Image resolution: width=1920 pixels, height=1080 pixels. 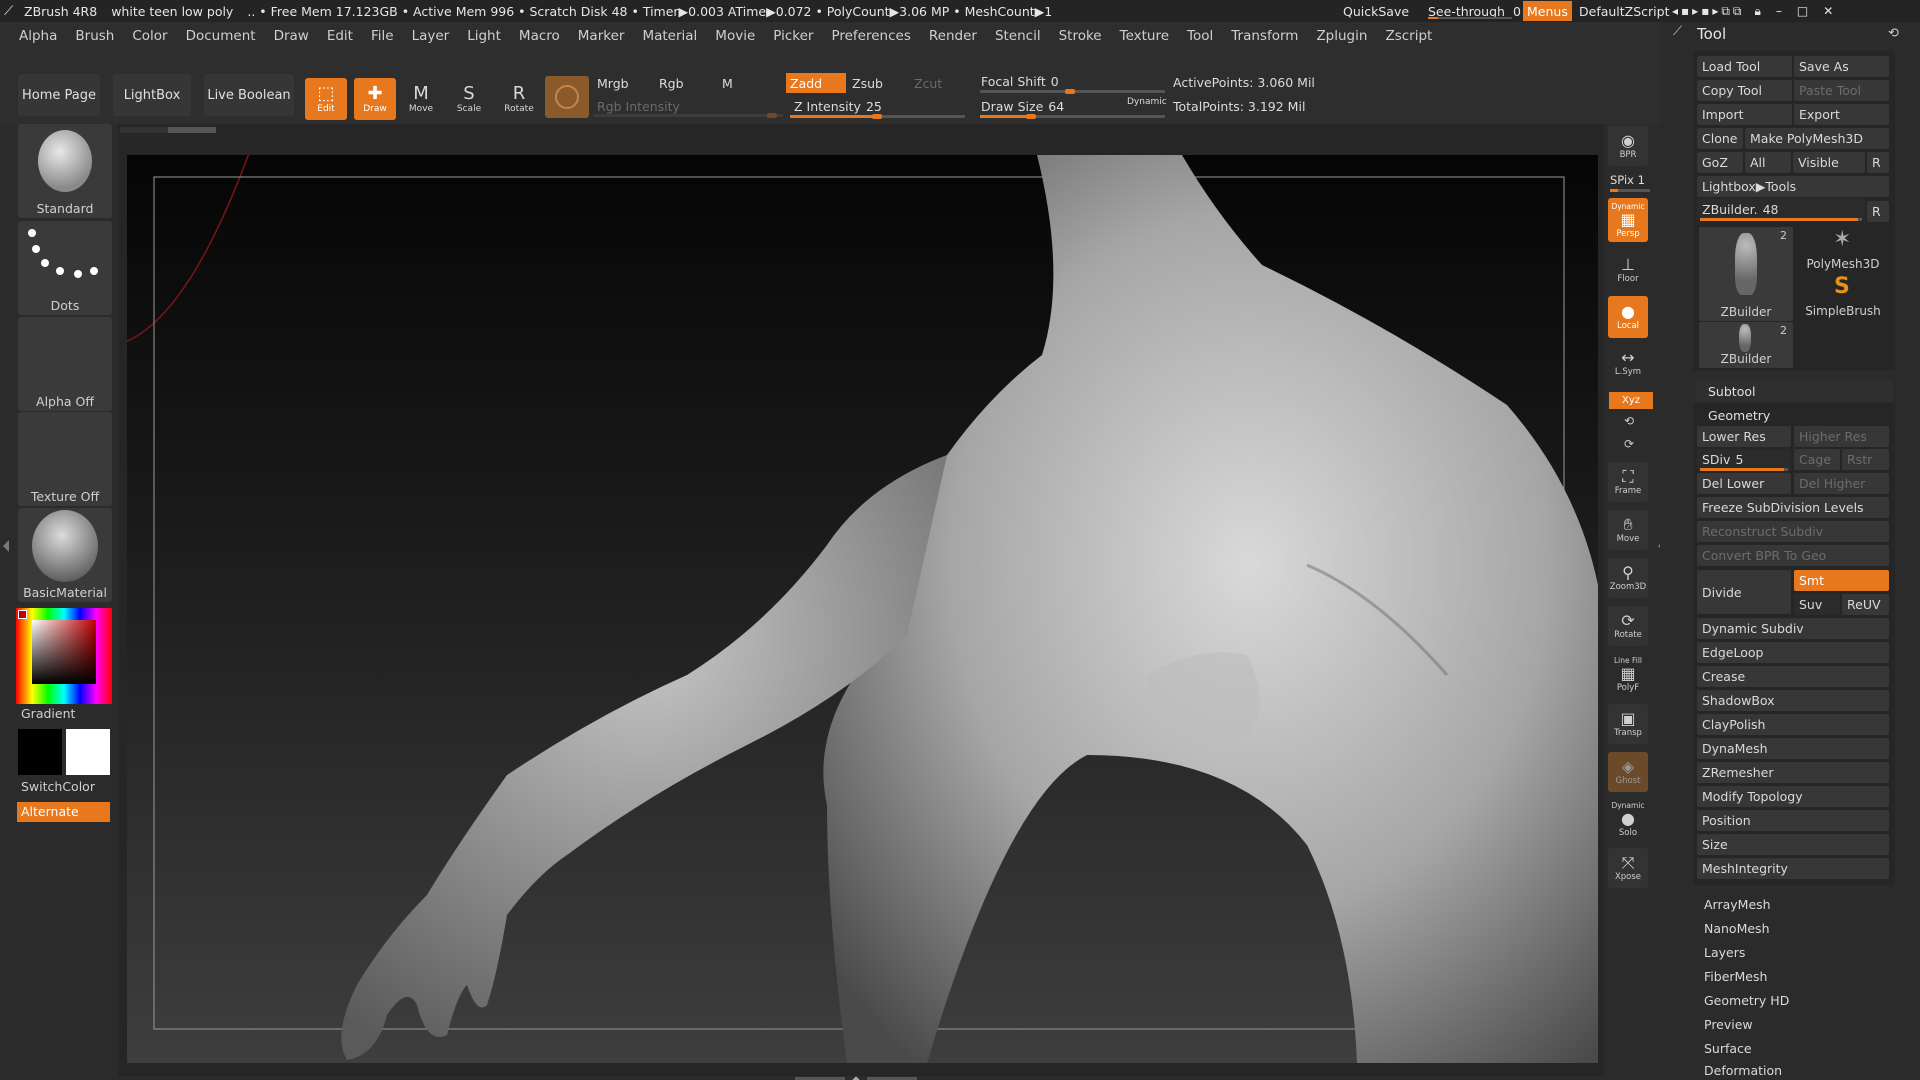 I want to click on paste-tool-button: Paste Tool, so click(x=1841, y=90).